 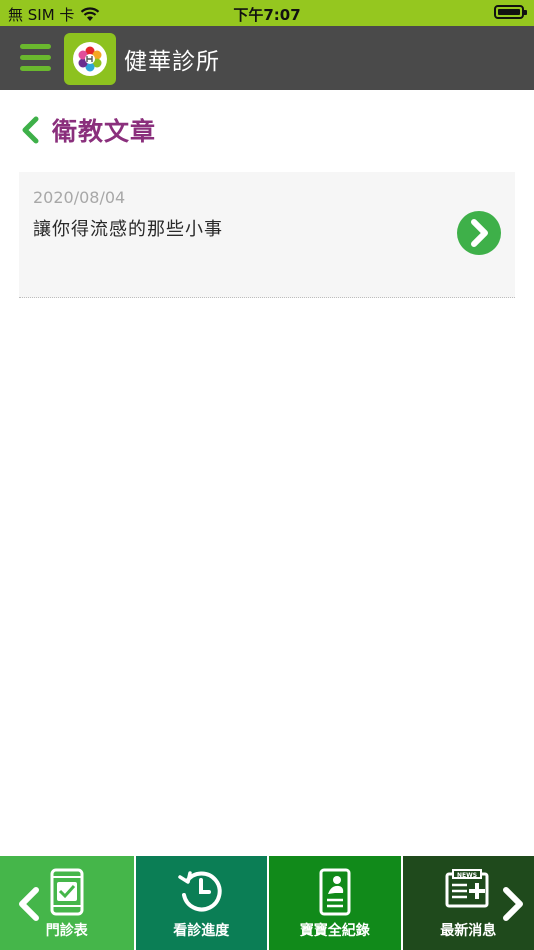 I want to click on clinic-logo, so click(x=90, y=59).